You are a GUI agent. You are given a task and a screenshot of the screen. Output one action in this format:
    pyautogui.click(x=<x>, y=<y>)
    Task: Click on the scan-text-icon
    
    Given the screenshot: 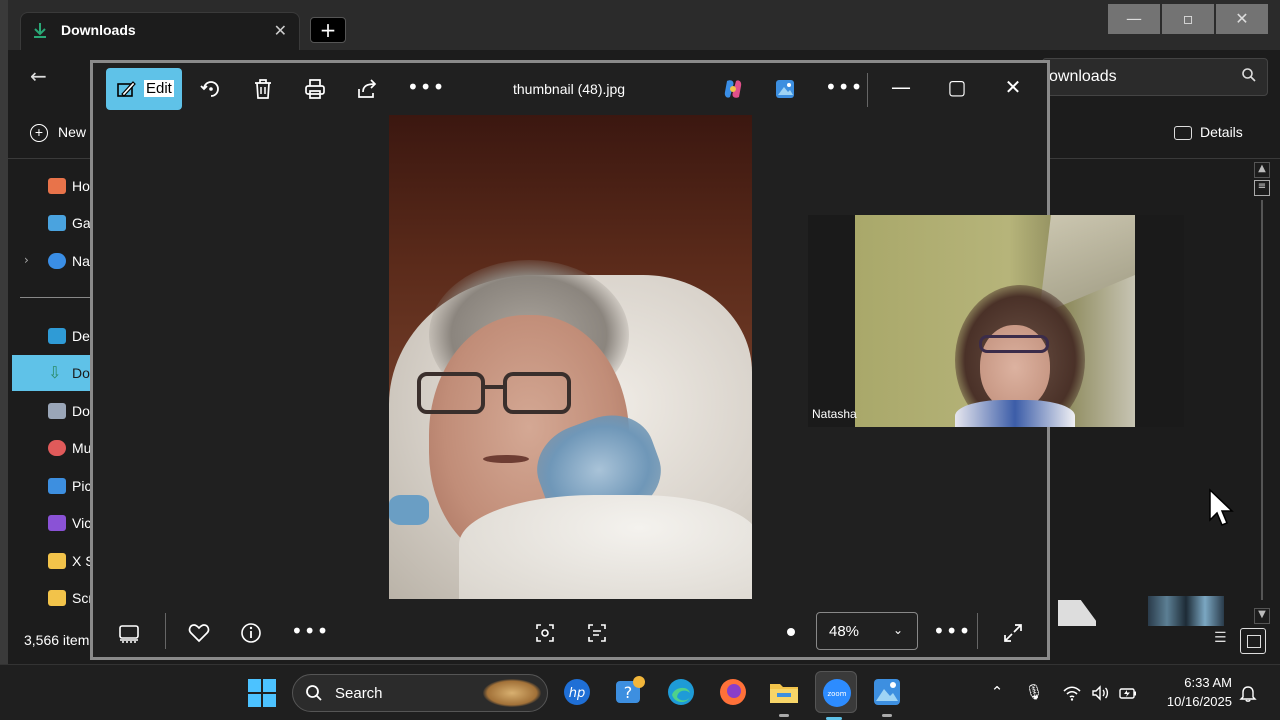 What is the action you would take?
    pyautogui.click(x=597, y=633)
    